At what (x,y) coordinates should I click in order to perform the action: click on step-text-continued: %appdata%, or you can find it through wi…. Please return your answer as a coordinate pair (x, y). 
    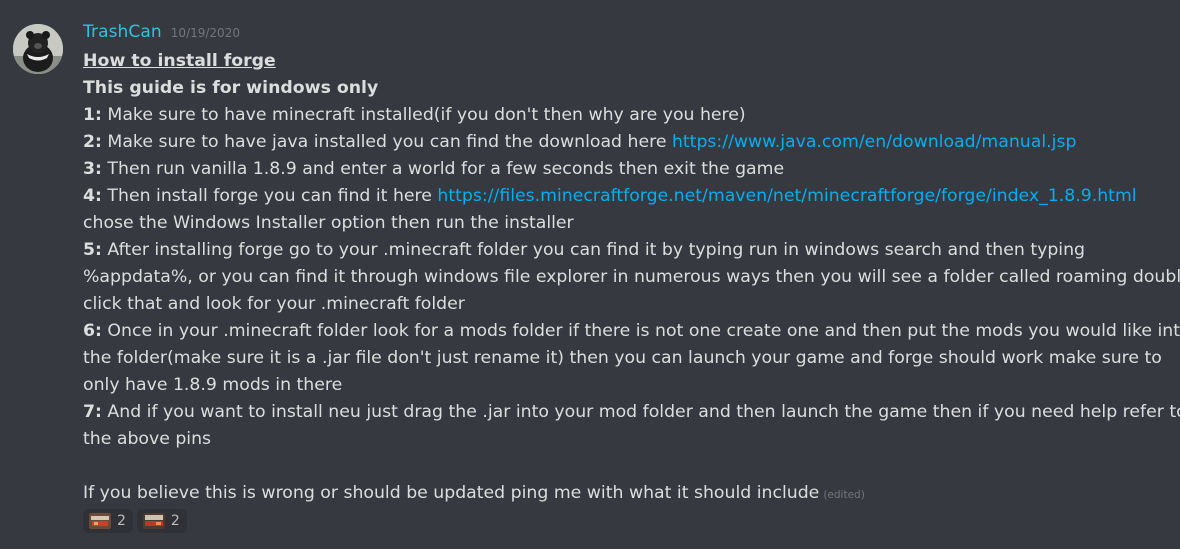
    Looking at the image, I should click on (631, 277).